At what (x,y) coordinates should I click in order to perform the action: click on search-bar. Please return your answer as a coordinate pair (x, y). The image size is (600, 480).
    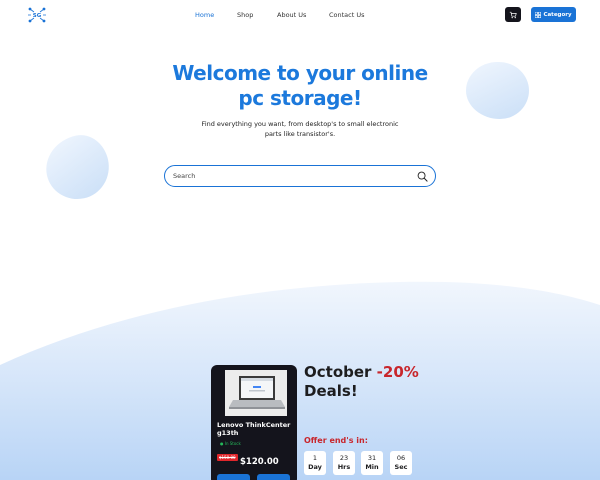
    Looking at the image, I should click on (300, 176).